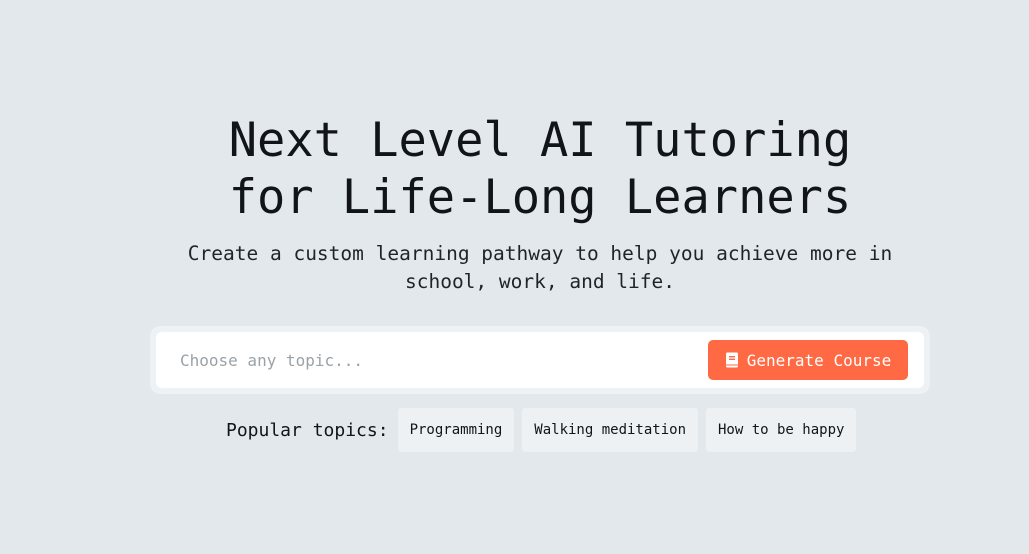 The width and height of the screenshot is (1029, 554). Describe the element at coordinates (430, 360) in the screenshot. I see `topic-search-input` at that location.